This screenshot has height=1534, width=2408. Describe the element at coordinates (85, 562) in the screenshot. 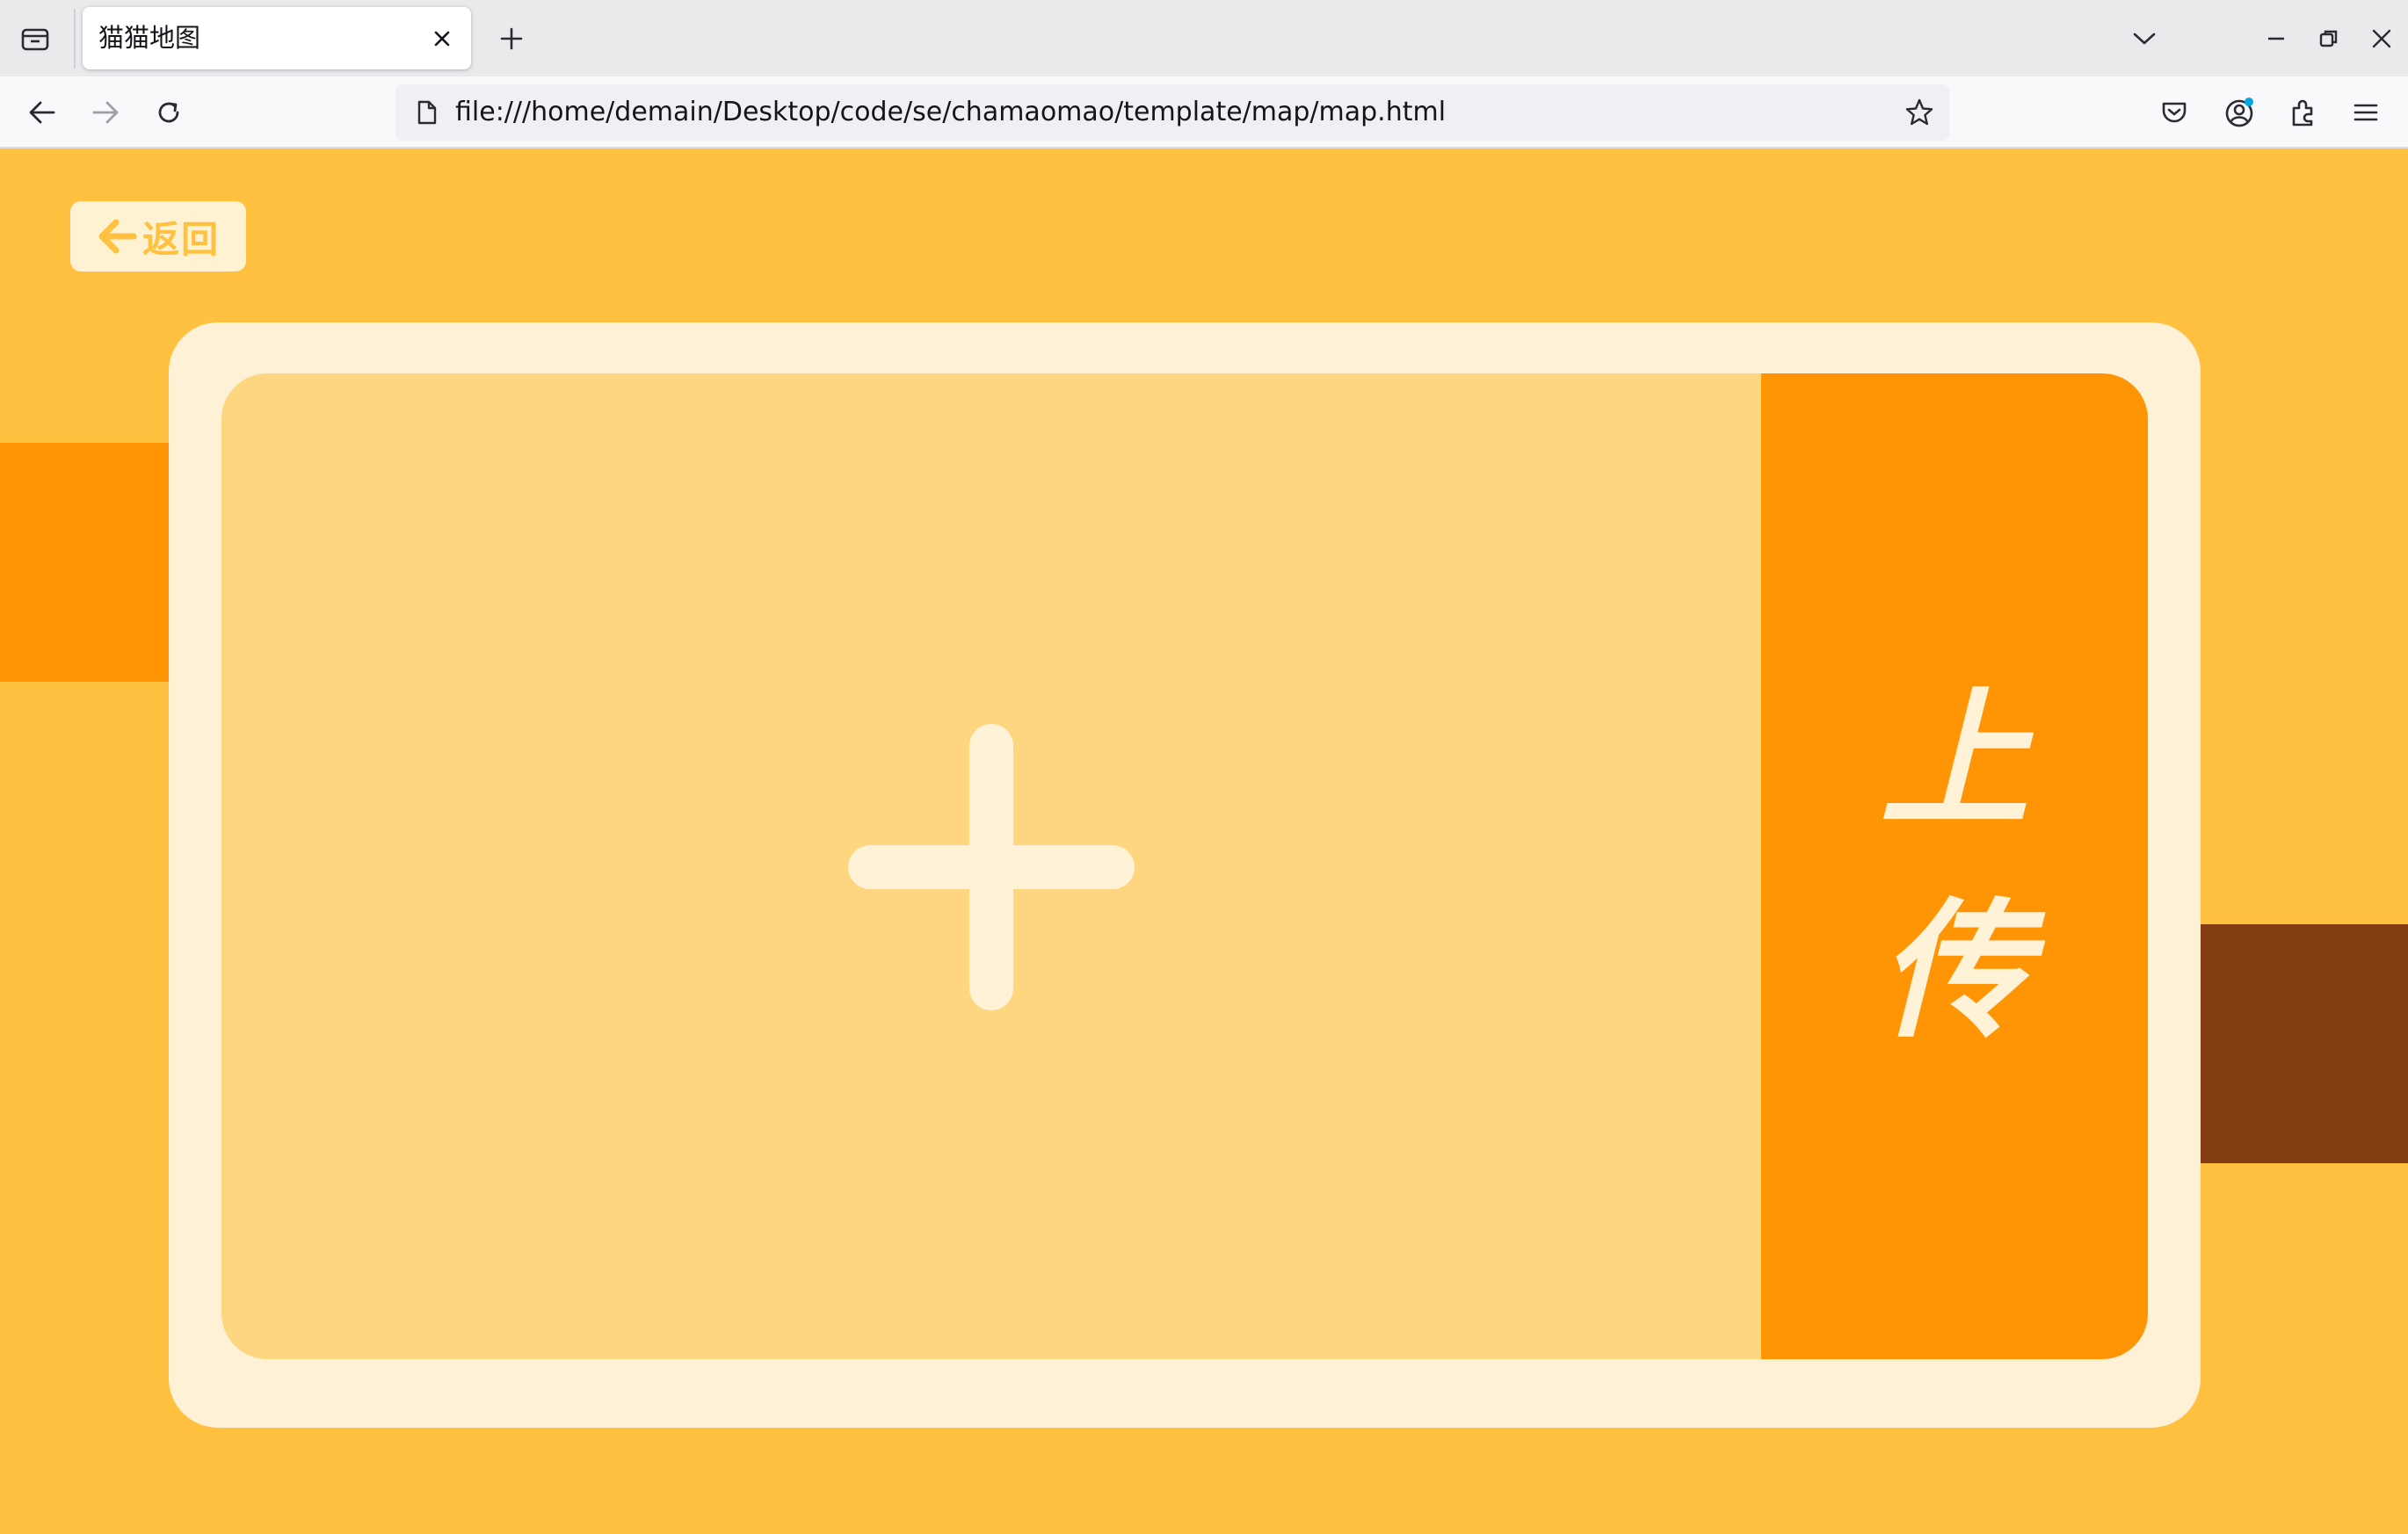

I see `decorative-stripe-left` at that location.